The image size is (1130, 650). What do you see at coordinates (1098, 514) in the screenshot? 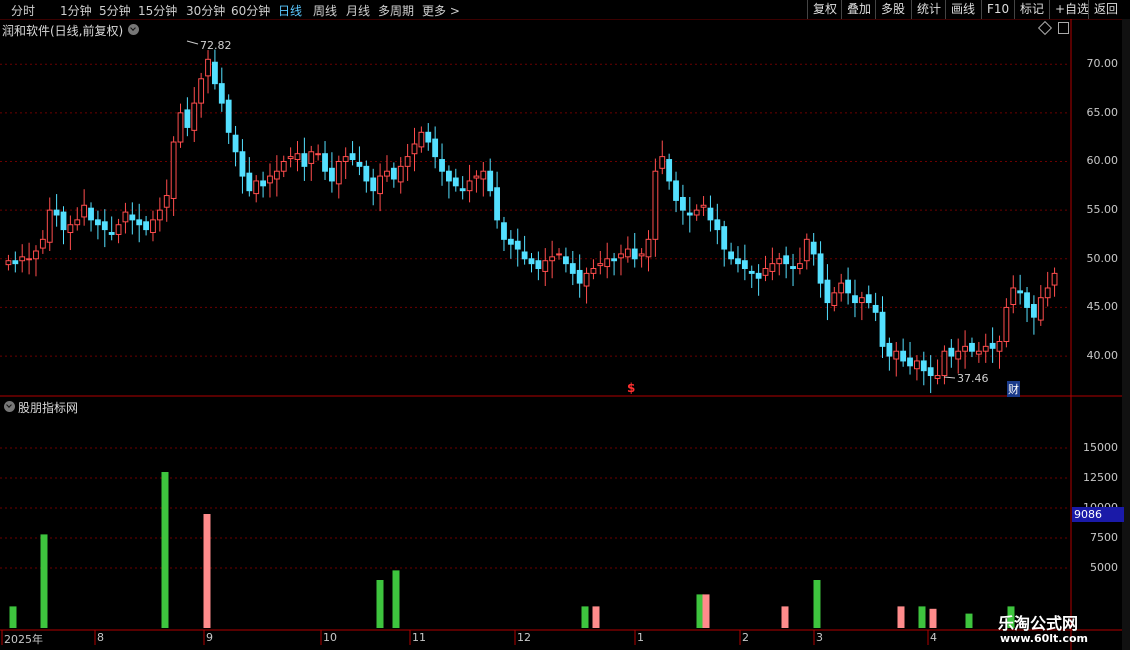
I see `cursor-value-box: 9086` at bounding box center [1098, 514].